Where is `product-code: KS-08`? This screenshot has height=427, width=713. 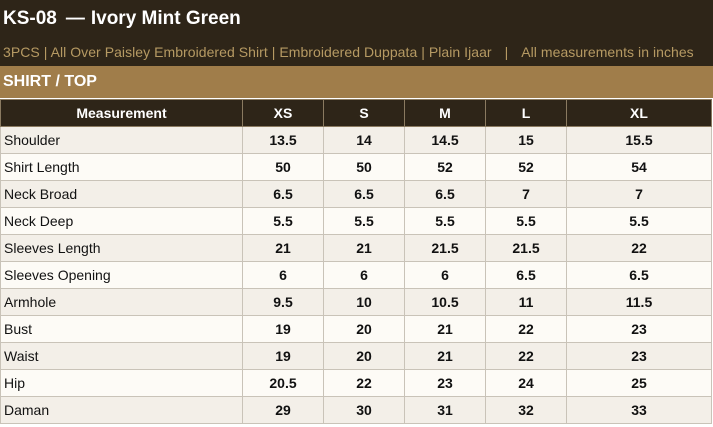
product-code: KS-08 is located at coordinates (30, 18).